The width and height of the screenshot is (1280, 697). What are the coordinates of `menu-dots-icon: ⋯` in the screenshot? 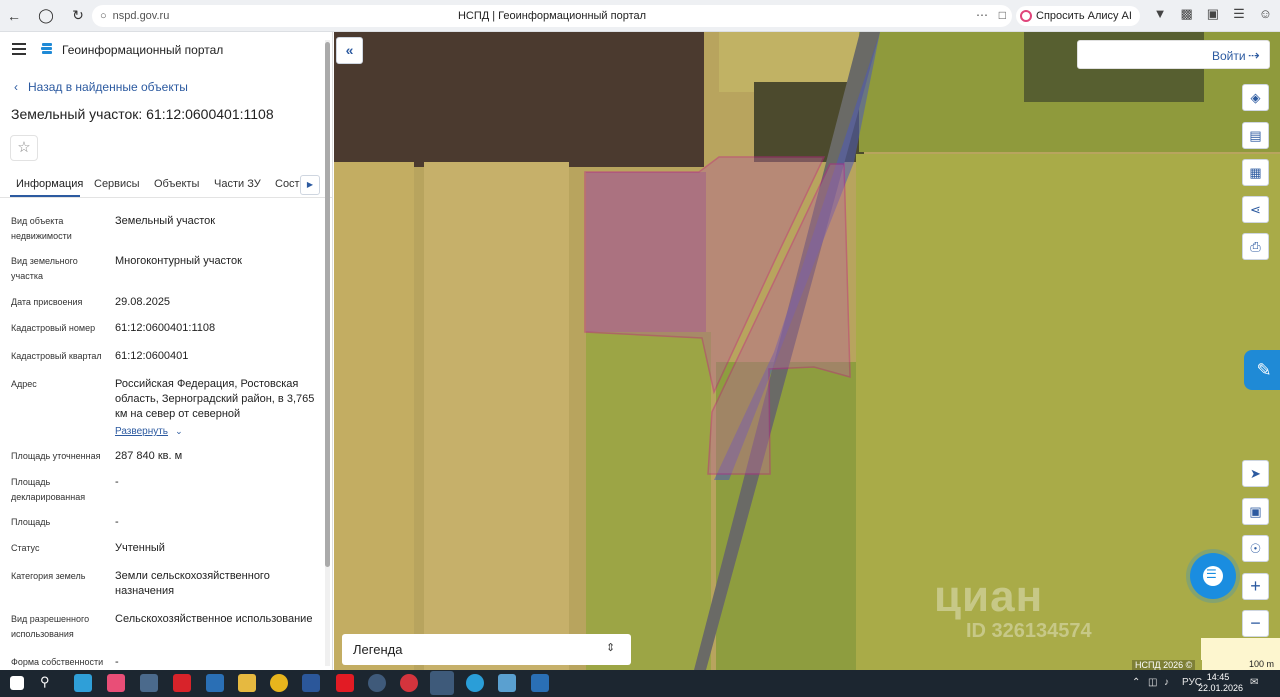 It's located at (982, 15).